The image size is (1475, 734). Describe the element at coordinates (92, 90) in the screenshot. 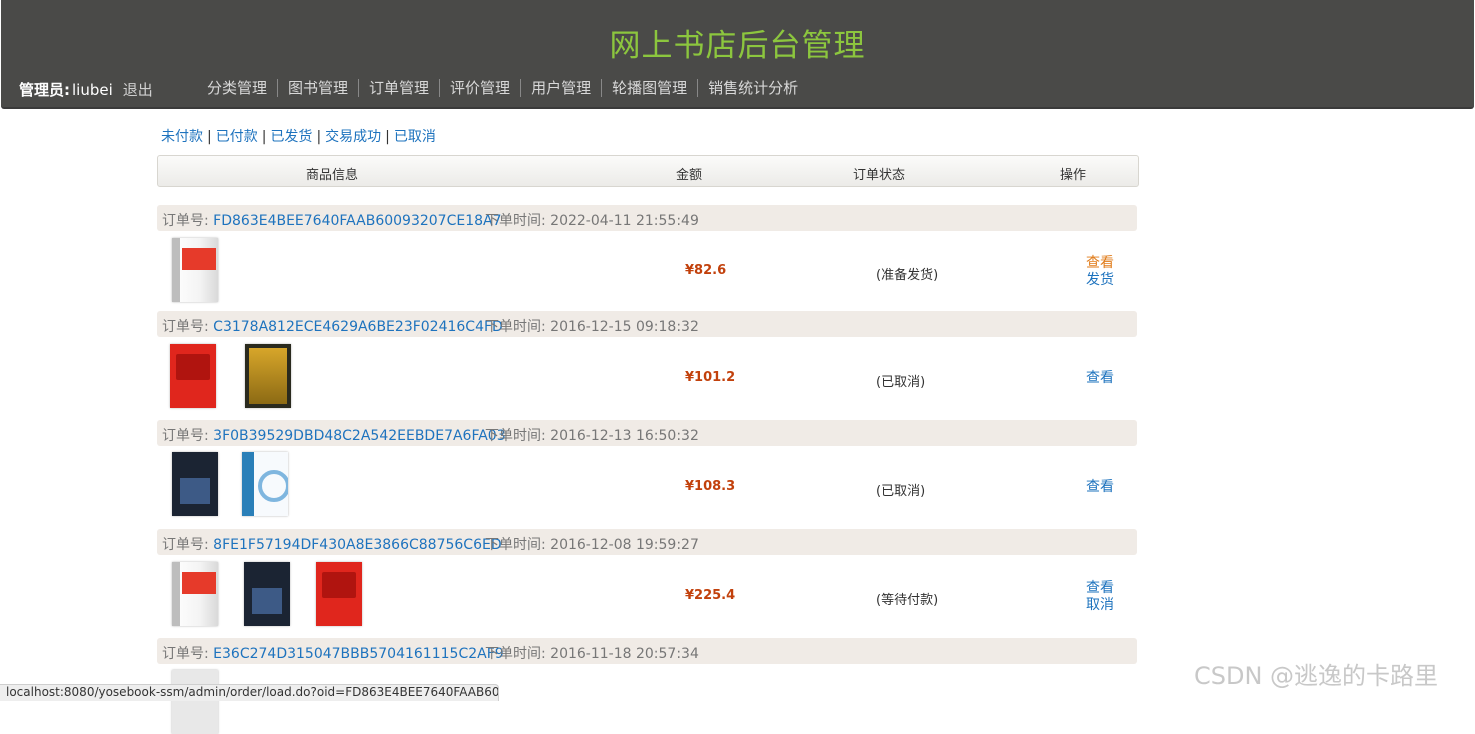

I see `admin-username: liubei` at that location.